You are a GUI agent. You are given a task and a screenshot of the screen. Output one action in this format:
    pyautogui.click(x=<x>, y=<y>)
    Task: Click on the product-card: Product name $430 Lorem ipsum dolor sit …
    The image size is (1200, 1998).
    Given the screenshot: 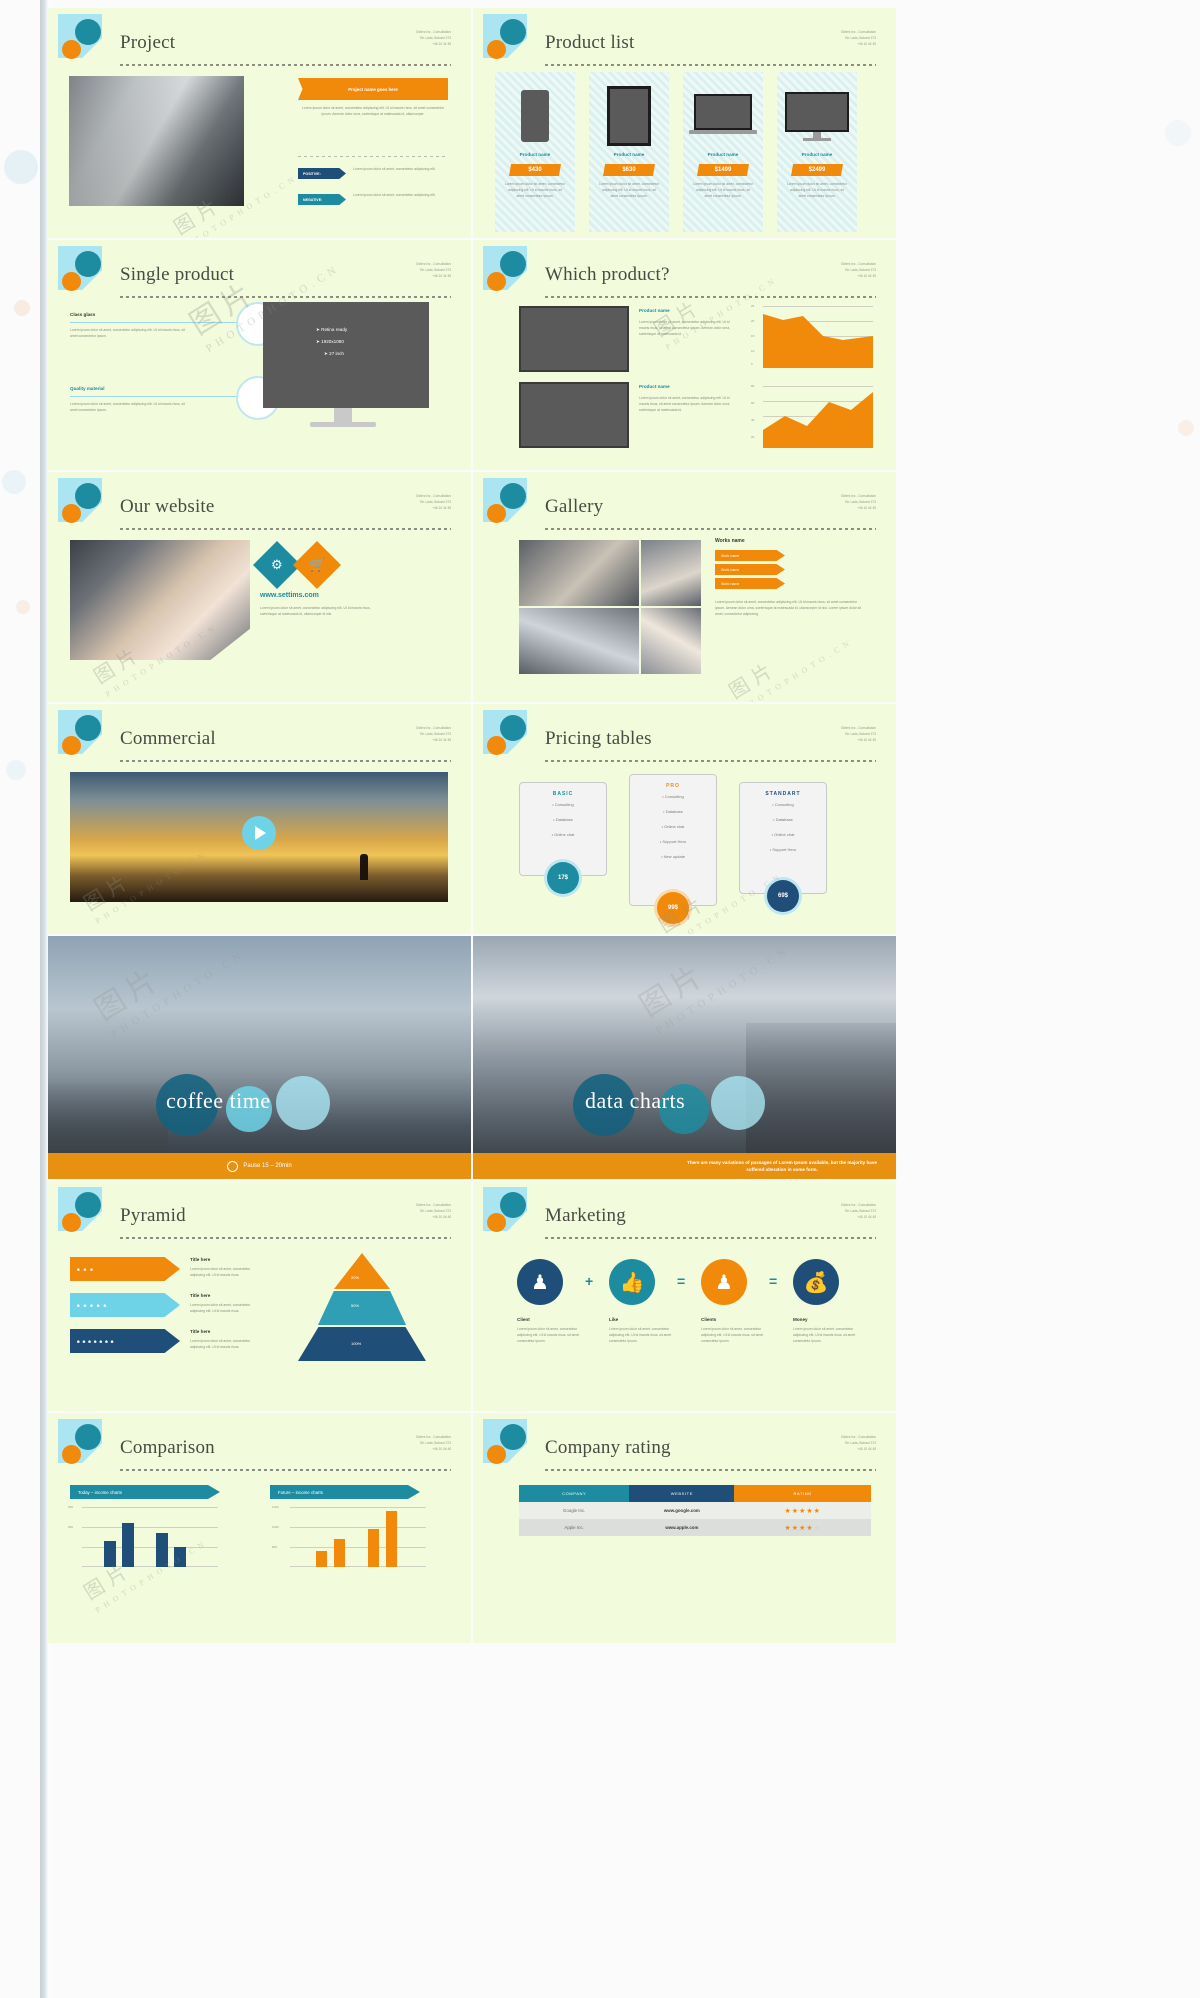 What is the action you would take?
    pyautogui.click(x=535, y=152)
    